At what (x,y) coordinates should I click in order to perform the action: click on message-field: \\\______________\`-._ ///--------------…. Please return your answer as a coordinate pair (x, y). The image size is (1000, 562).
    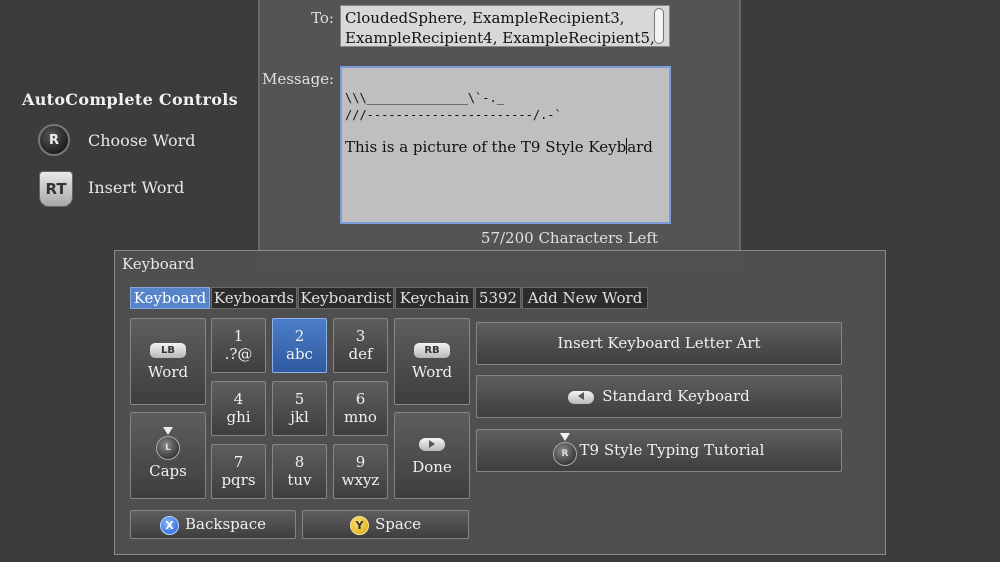
    Looking at the image, I should click on (505, 145).